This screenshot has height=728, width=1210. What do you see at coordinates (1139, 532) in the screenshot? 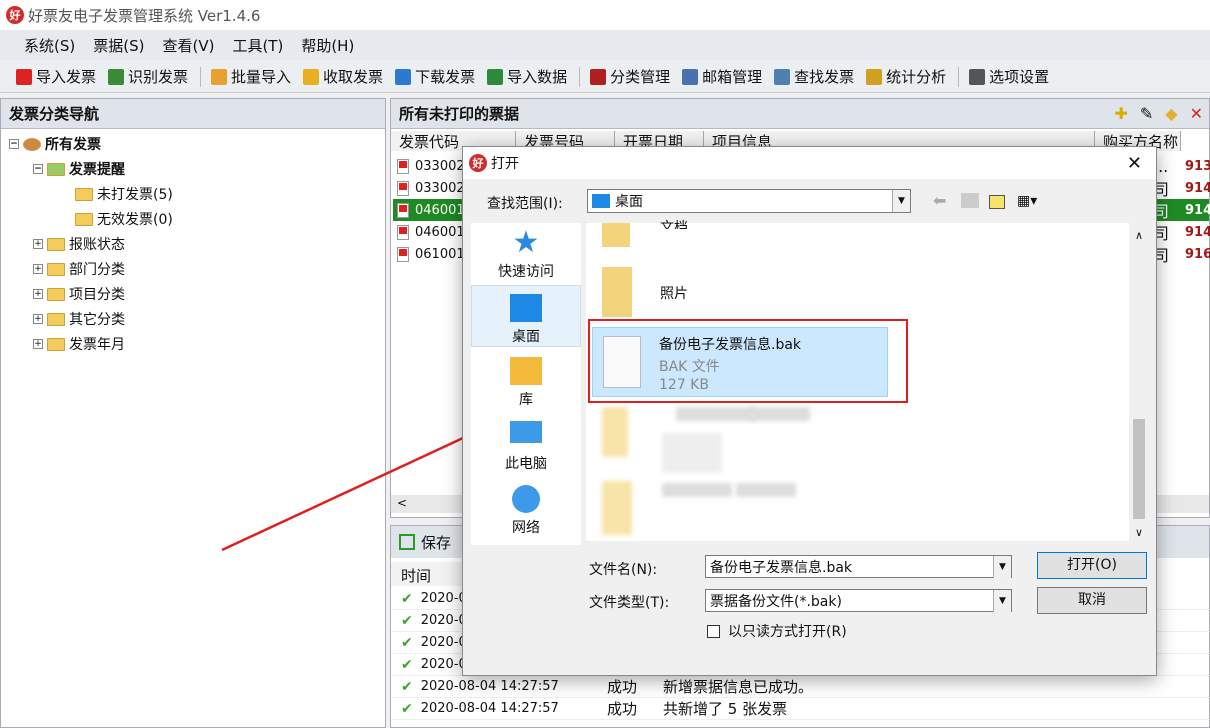
I see `scroll-down-icon: ∨` at bounding box center [1139, 532].